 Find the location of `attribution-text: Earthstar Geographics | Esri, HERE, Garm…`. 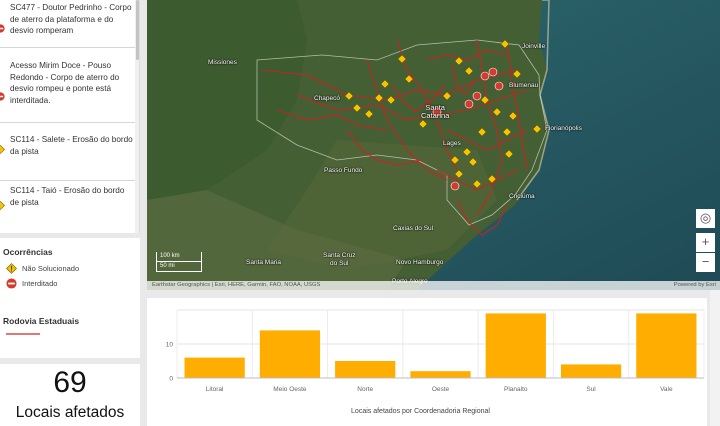

attribution-text: Earthstar Geographics | Esri, HERE, Garm… is located at coordinates (236, 285).